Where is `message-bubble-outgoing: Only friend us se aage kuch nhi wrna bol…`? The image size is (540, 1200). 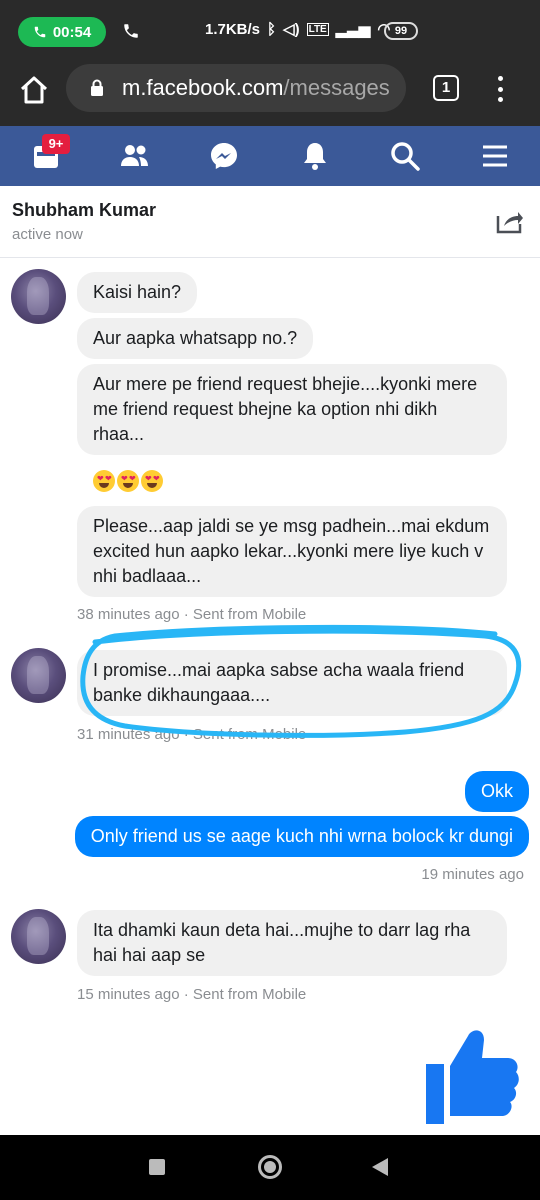 message-bubble-outgoing: Only friend us se aage kuch nhi wrna bol… is located at coordinates (301, 836).